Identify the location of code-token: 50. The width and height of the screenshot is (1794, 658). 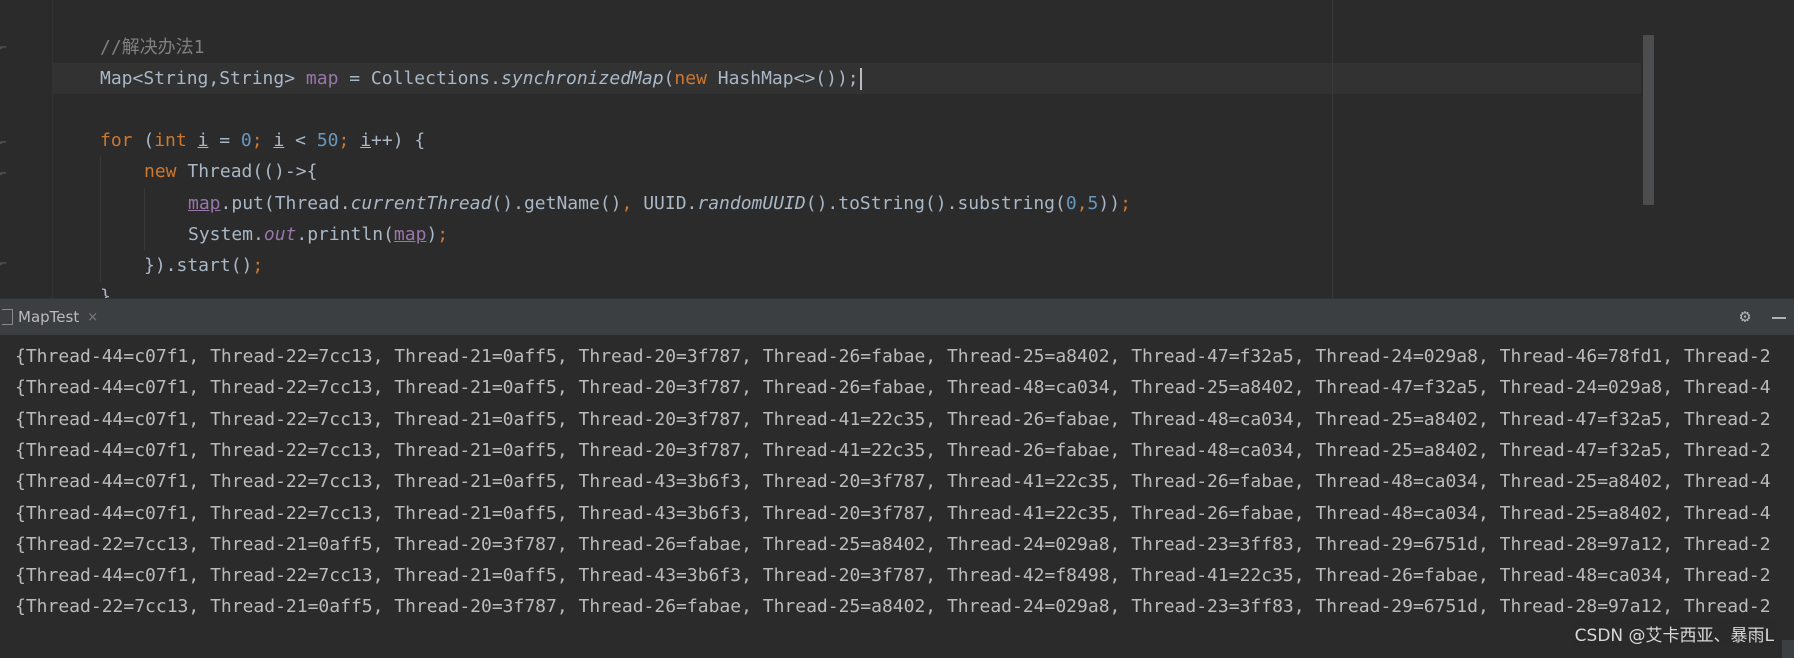
(327, 140).